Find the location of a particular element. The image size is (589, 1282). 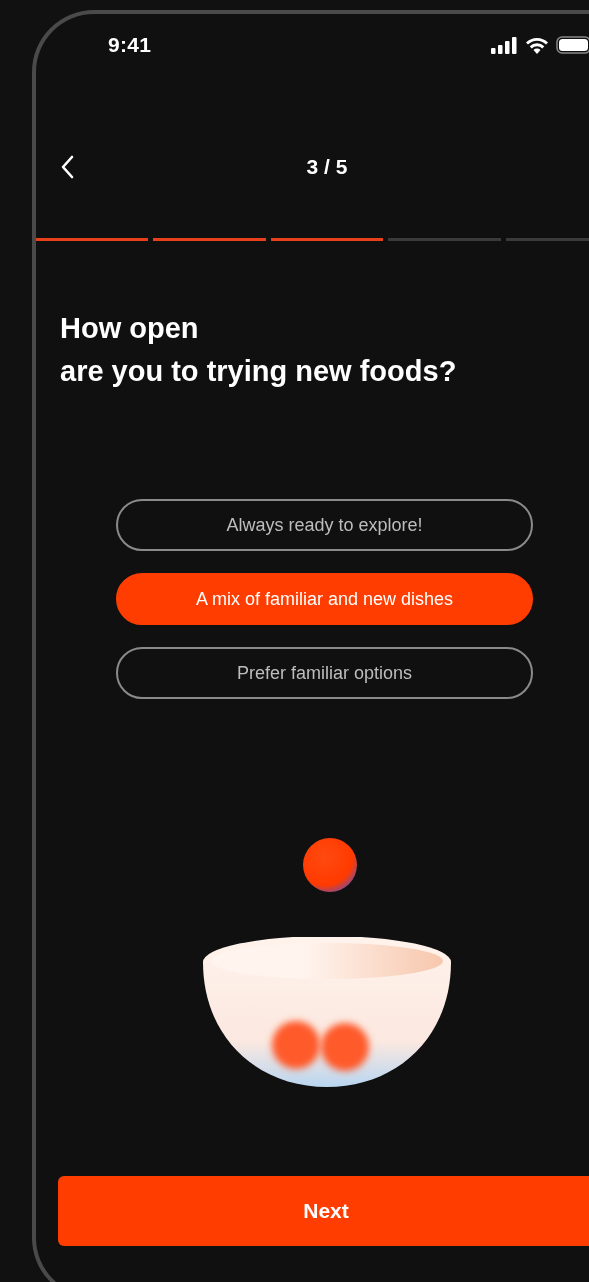

answer-option: Always ready to explore! is located at coordinates (324, 525).